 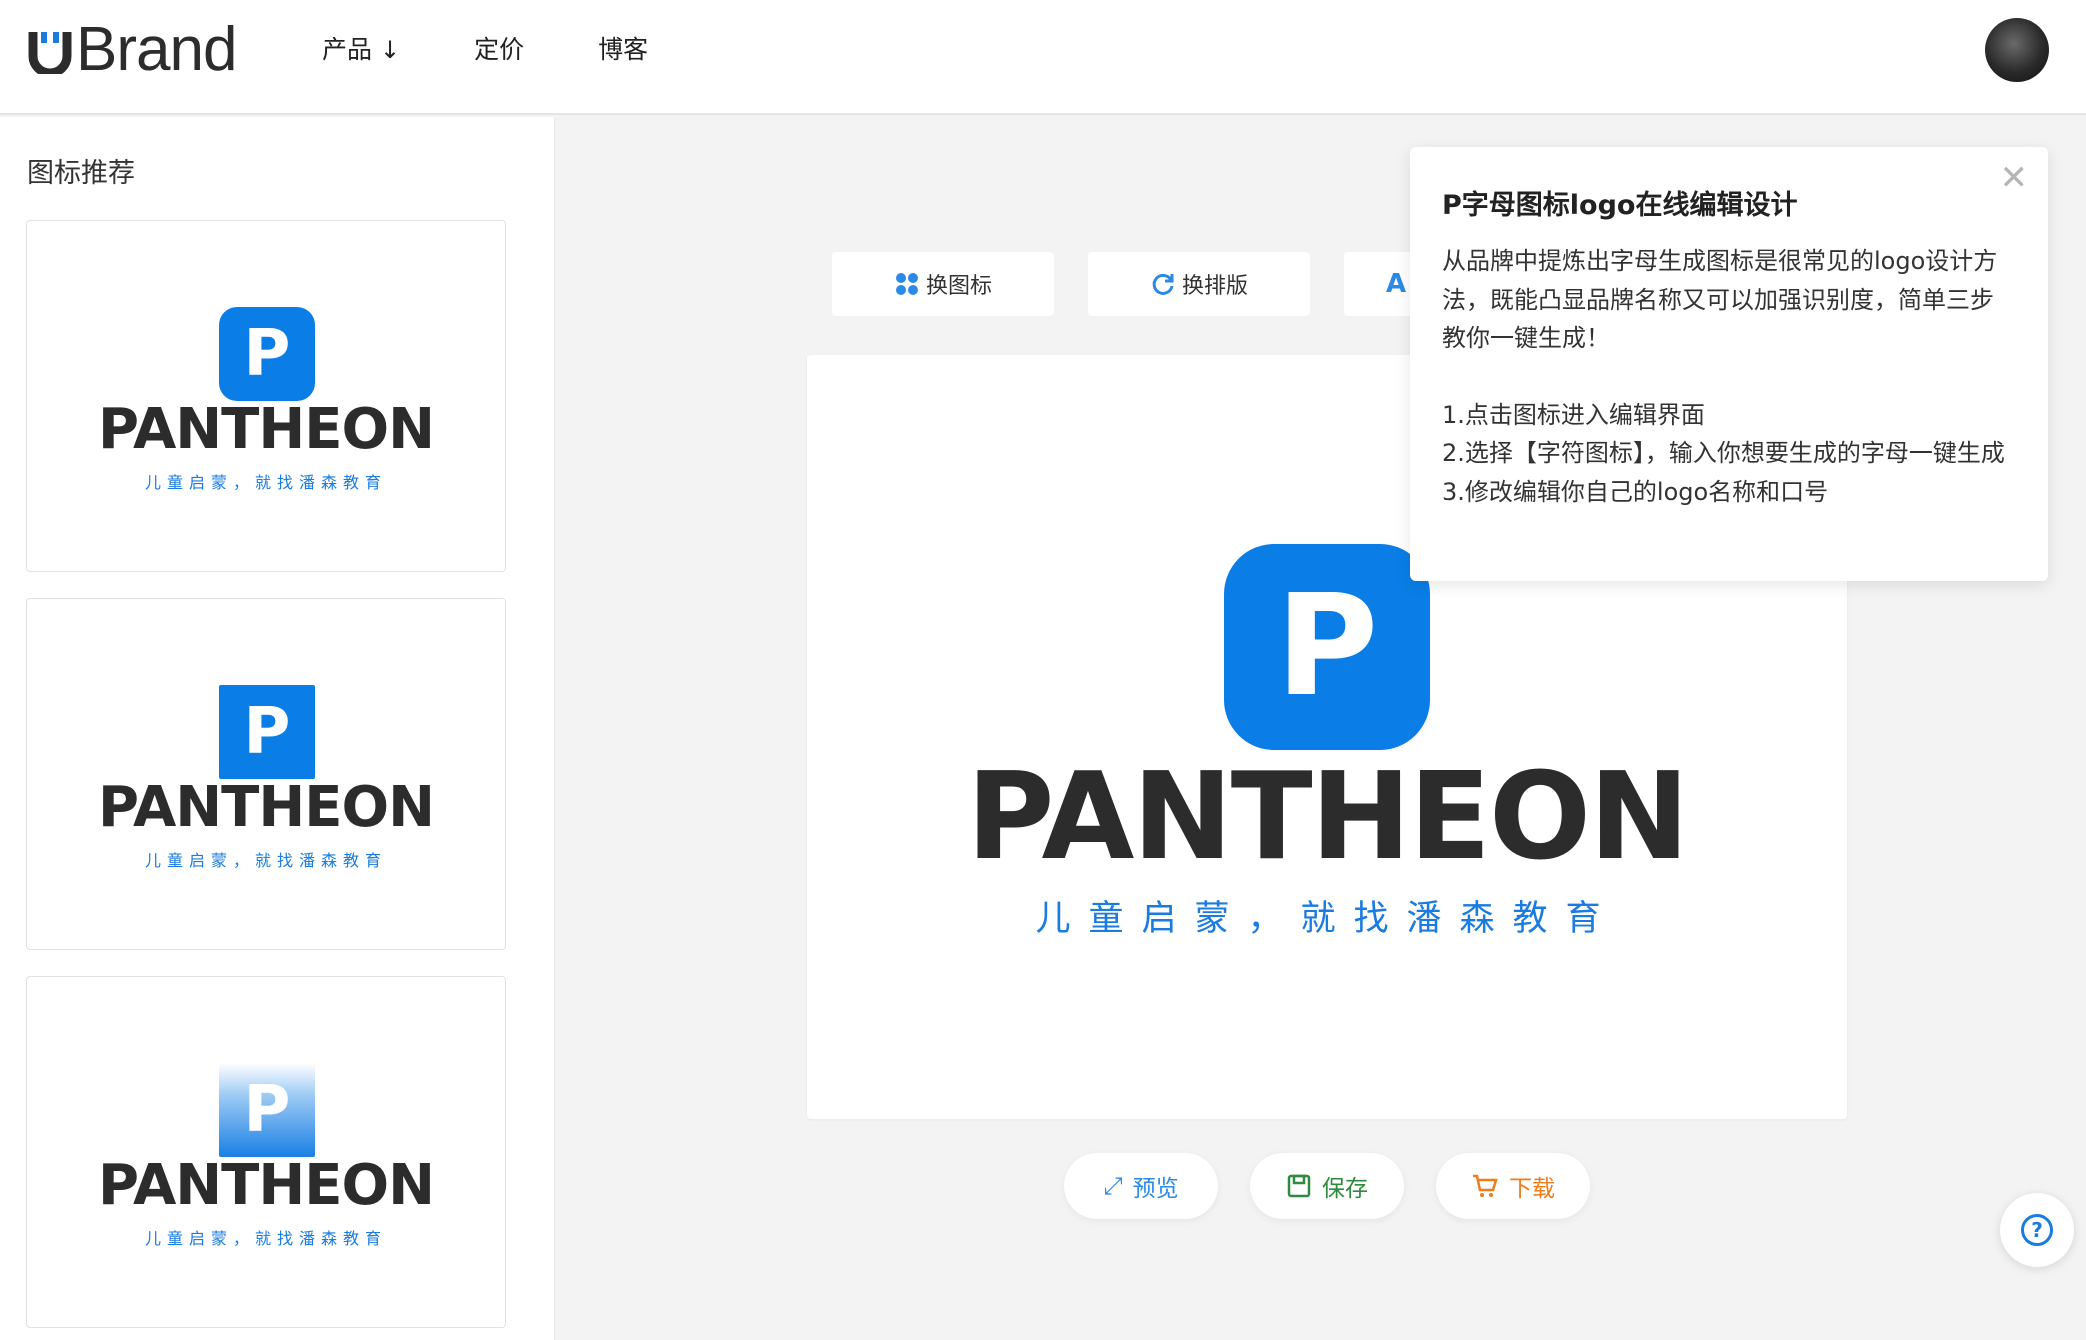 What do you see at coordinates (1620, 205) in the screenshot?
I see `popover-title: P字母图标logo在线编辑设计` at bounding box center [1620, 205].